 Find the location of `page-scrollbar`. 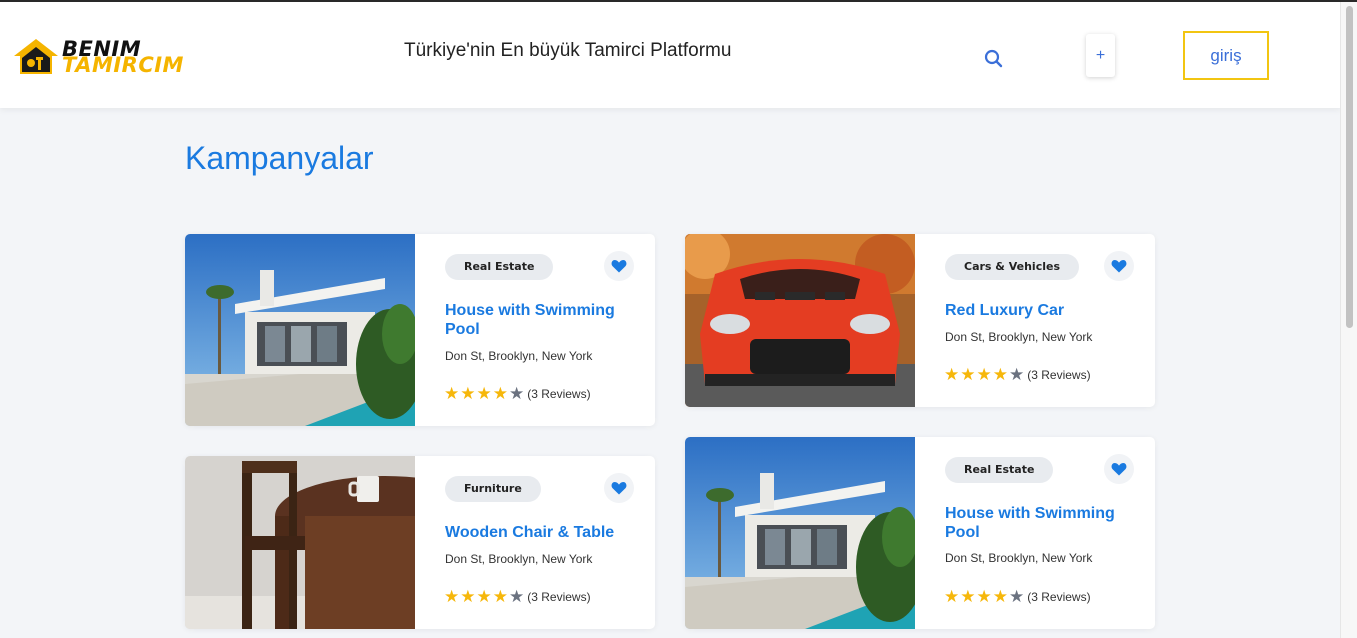

page-scrollbar is located at coordinates (1348, 320).